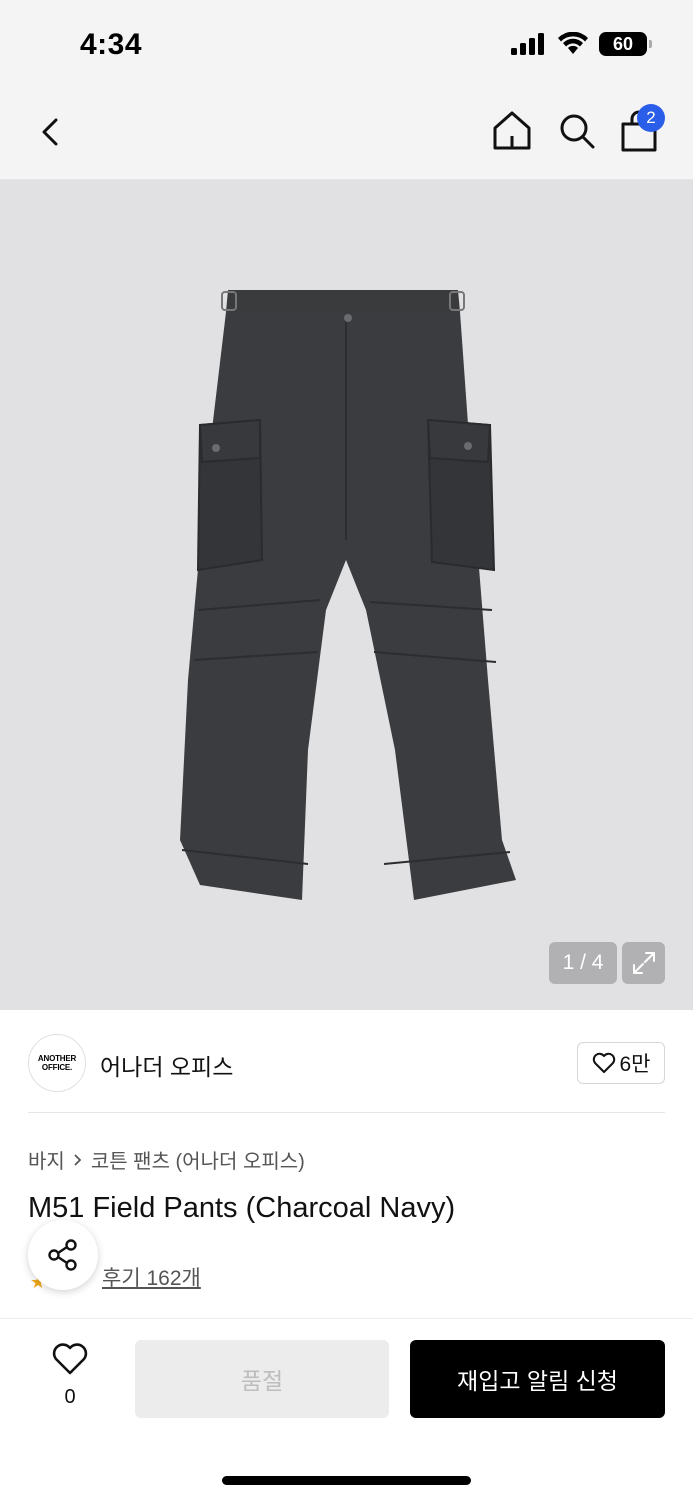  I want to click on brand-like-count: 6만, so click(635, 1064).